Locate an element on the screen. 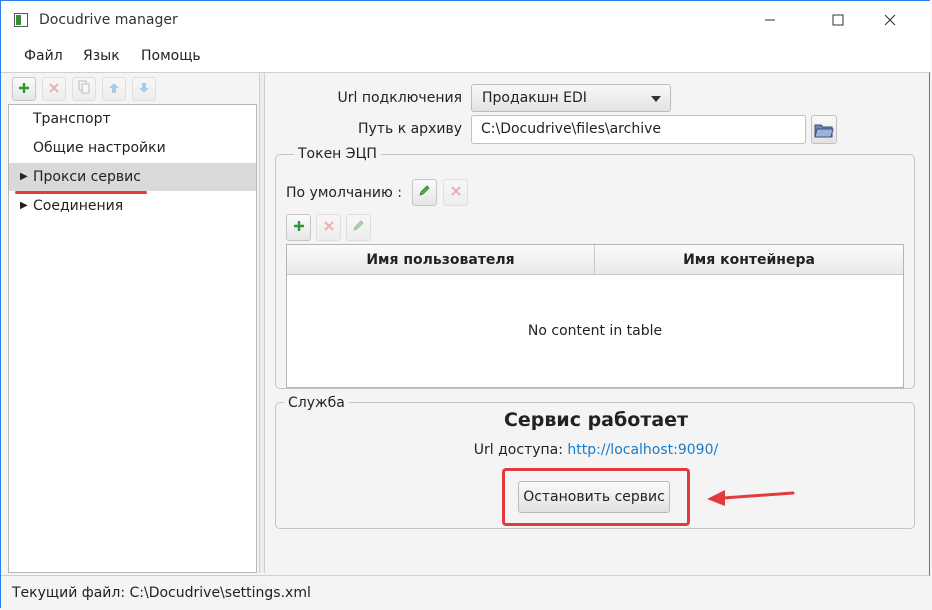 This screenshot has width=932, height=610. minimize-icon is located at coordinates (770, 20).